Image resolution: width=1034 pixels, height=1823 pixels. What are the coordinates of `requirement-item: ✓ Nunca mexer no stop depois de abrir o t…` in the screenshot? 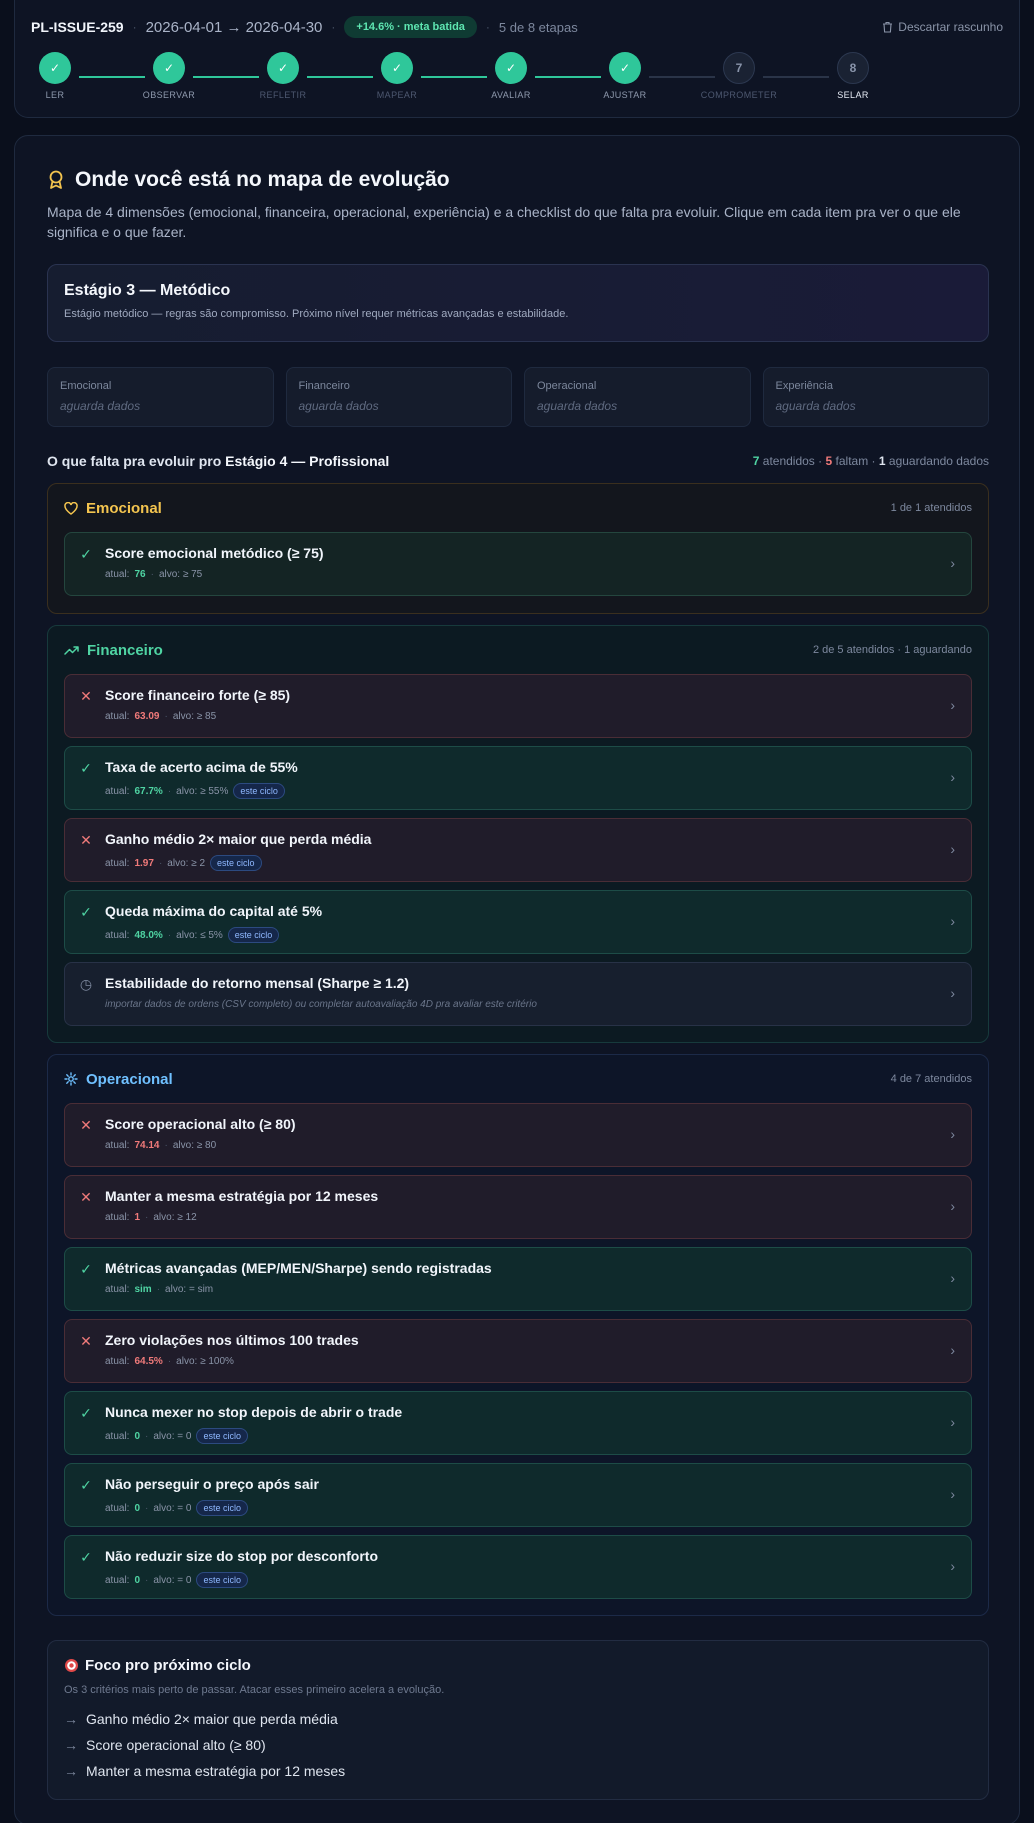 It's located at (518, 1423).